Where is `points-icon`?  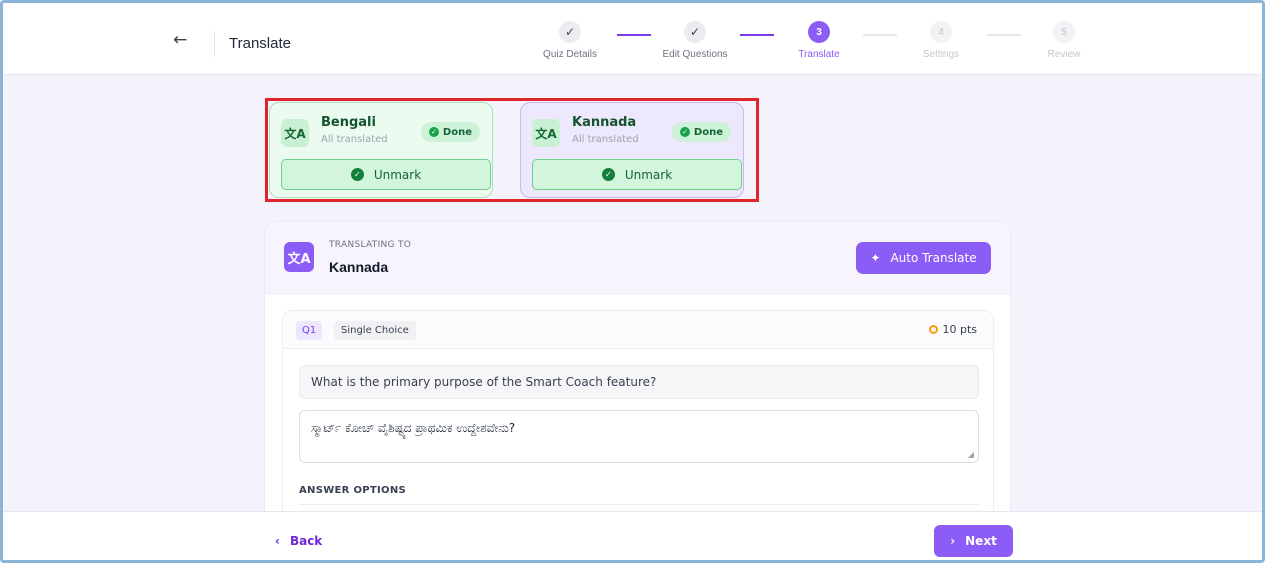 points-icon is located at coordinates (934, 329).